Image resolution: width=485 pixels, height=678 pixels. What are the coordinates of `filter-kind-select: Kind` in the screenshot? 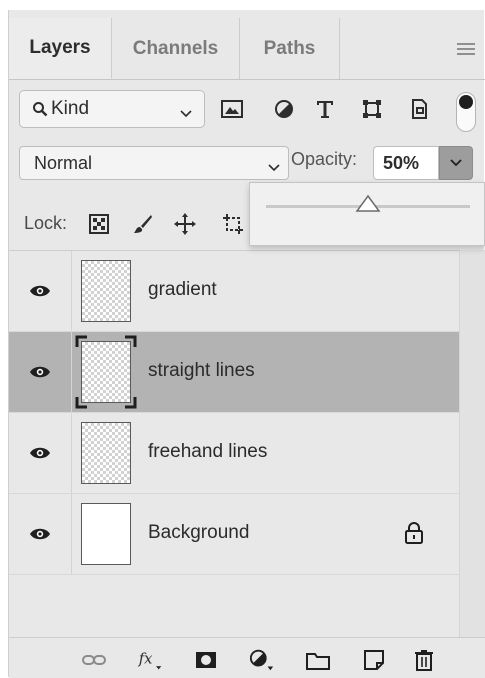 It's located at (112, 109).